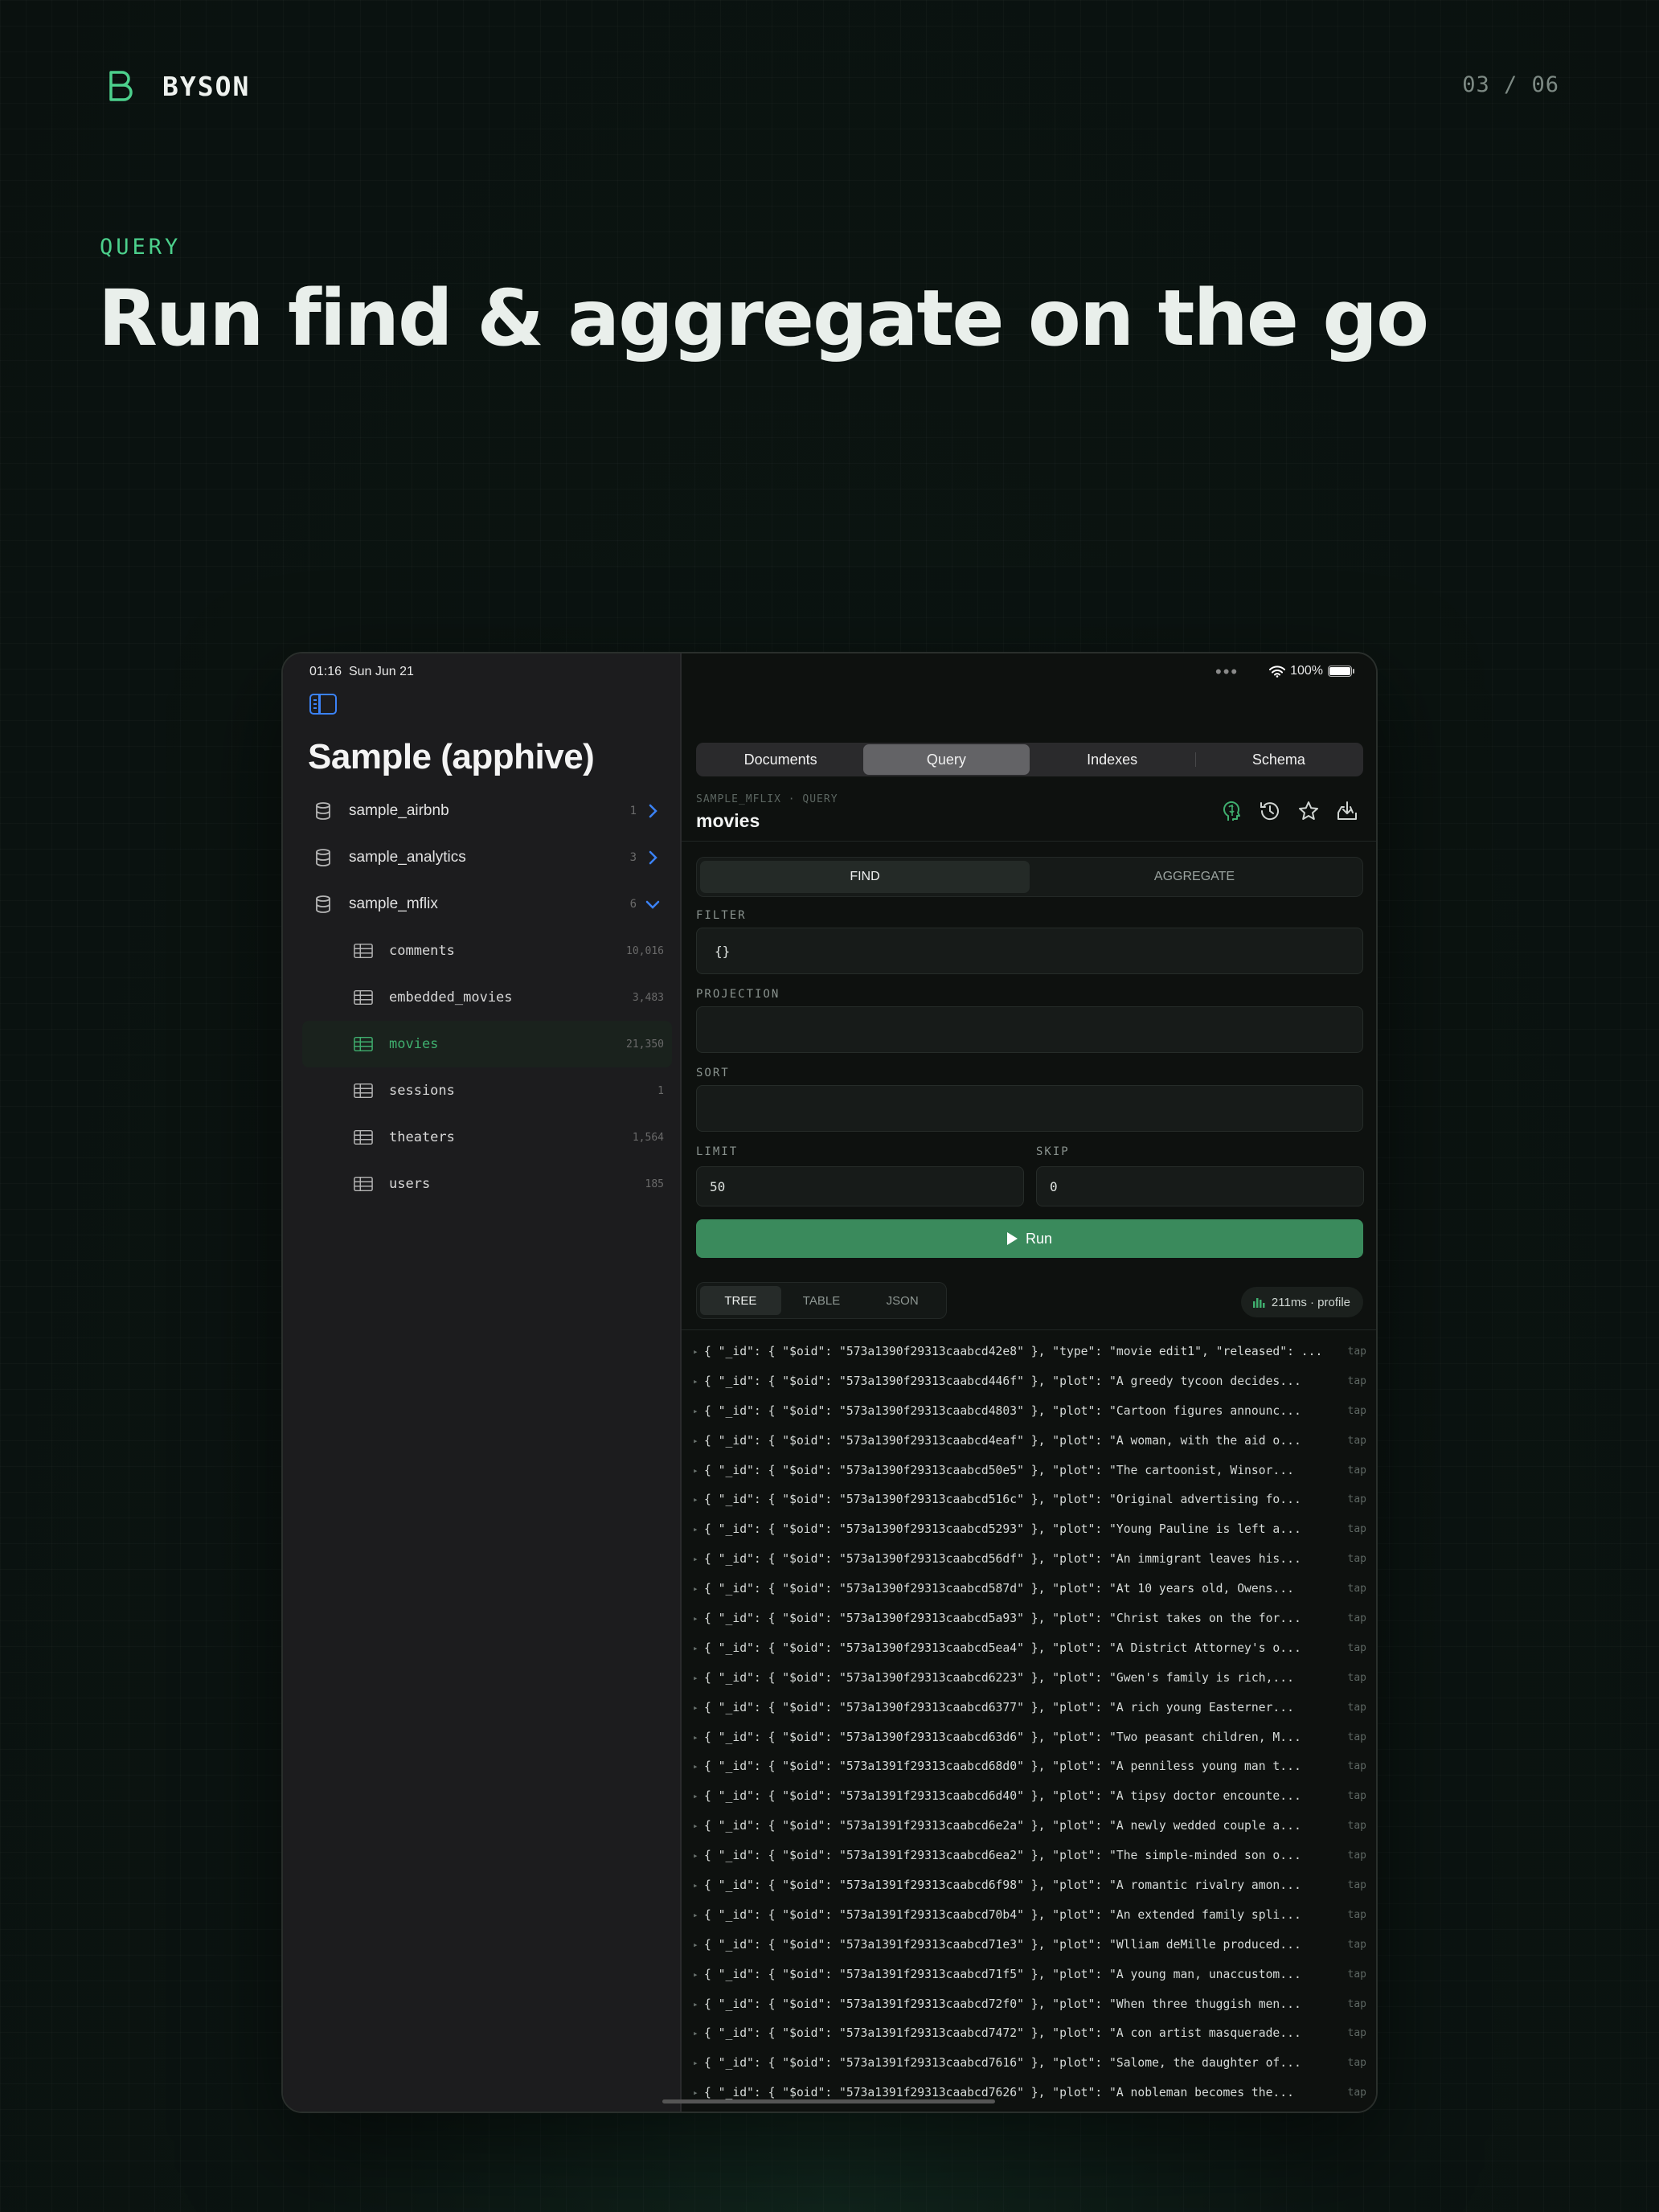 The width and height of the screenshot is (1659, 2212). Describe the element at coordinates (1029, 951) in the screenshot. I see `filter-input: {}` at that location.